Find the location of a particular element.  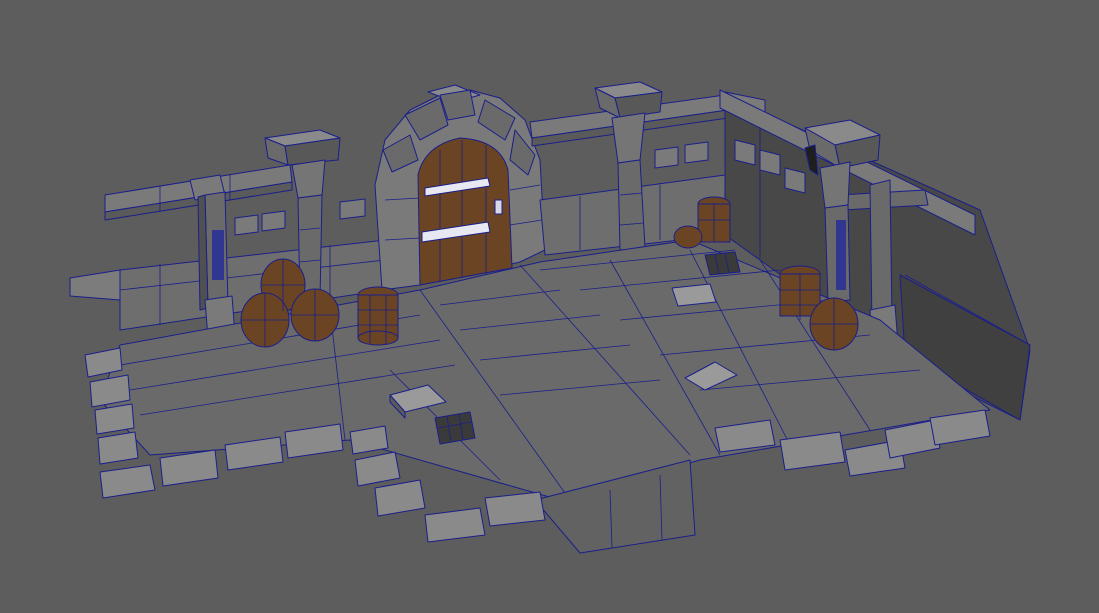

floor-grate-back is located at coordinates (722, 263).